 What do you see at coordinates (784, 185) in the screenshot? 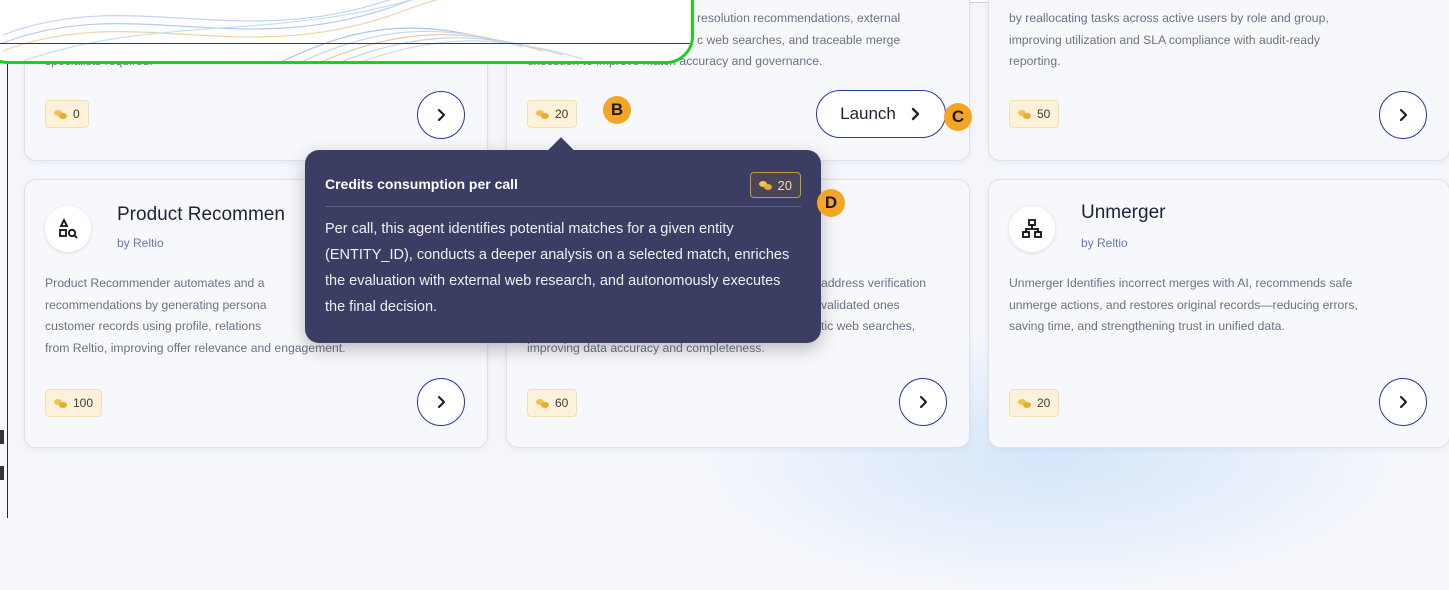
I see `tooltip-credit-value: 20` at bounding box center [784, 185].